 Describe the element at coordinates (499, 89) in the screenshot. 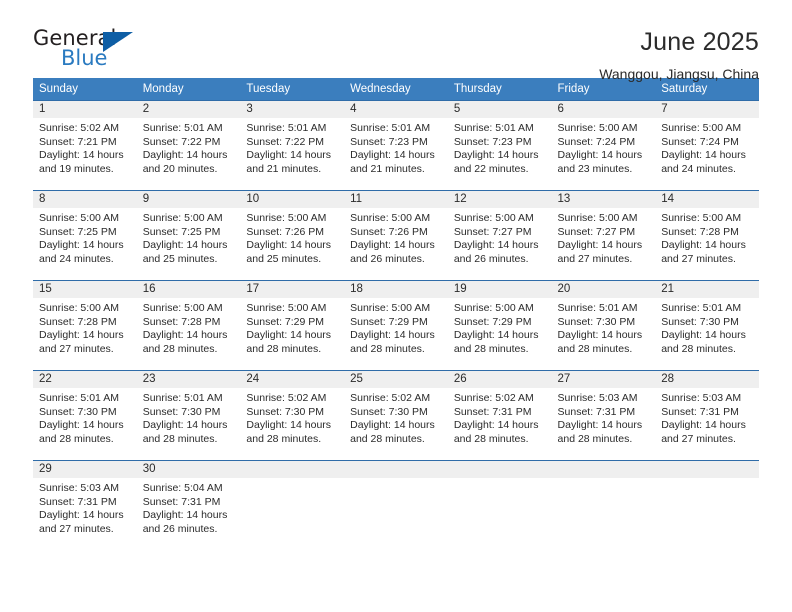

I see `weekday-header-thursday: Thursday` at that location.